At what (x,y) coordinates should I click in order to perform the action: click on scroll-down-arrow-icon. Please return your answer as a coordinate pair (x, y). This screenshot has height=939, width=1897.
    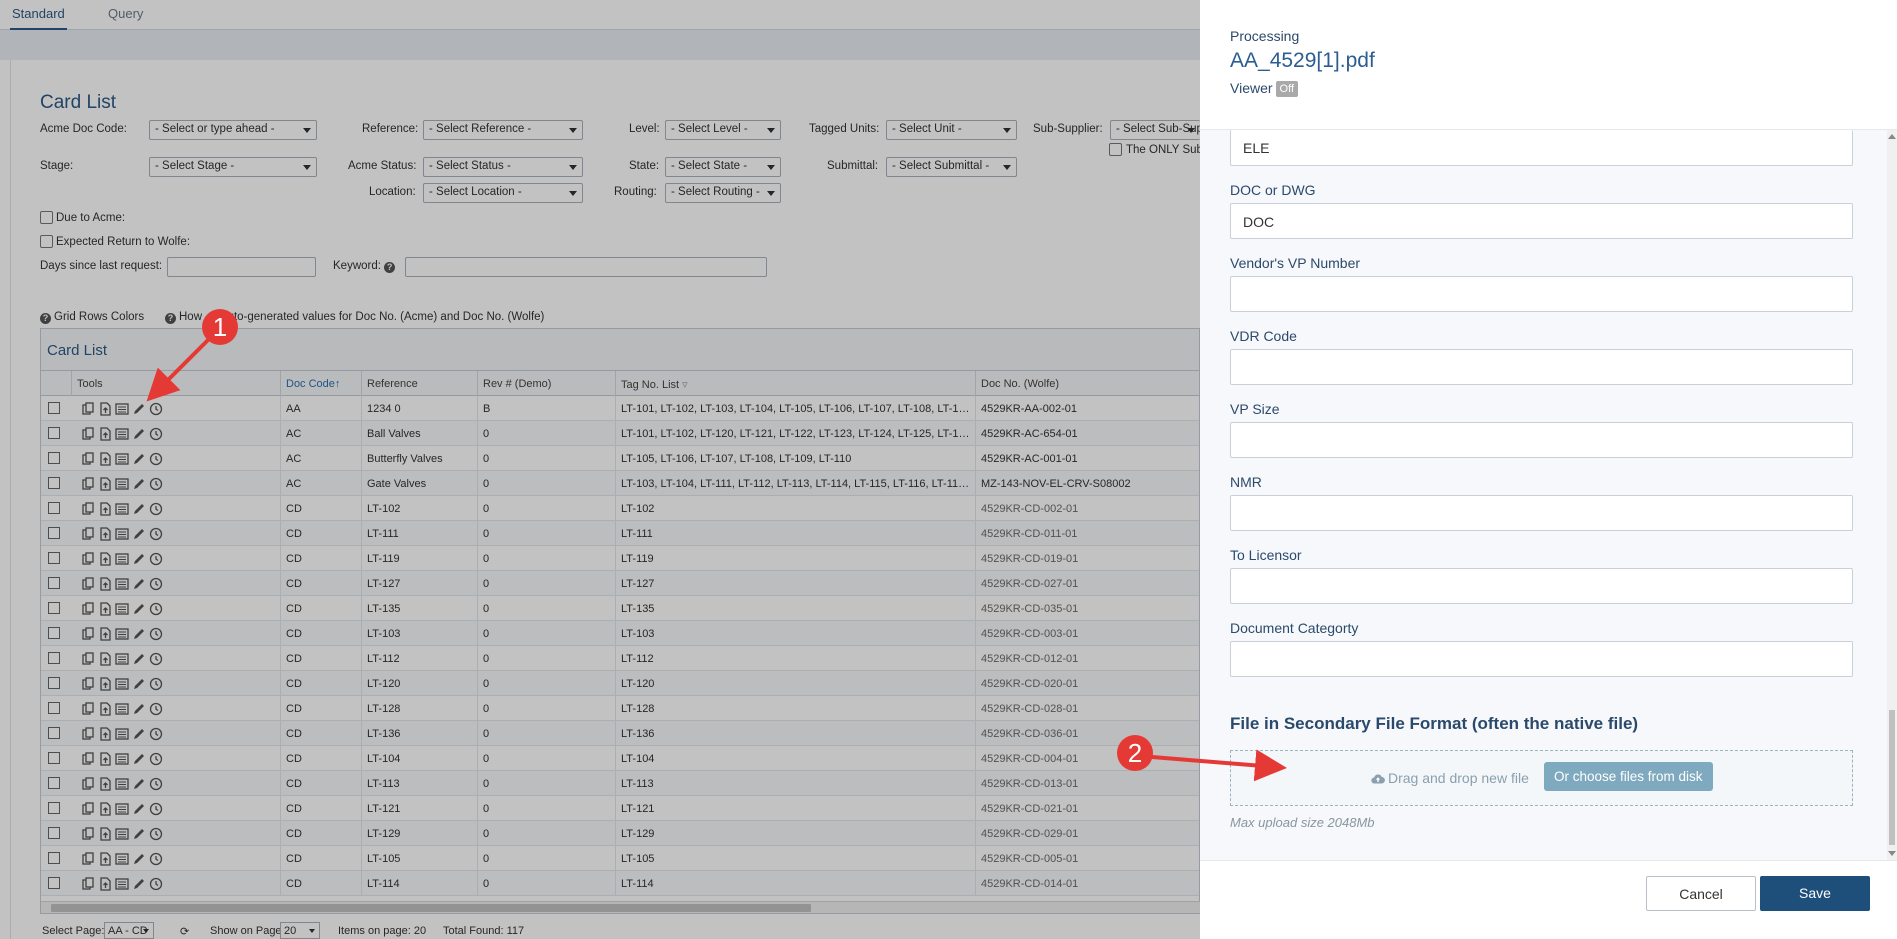
    Looking at the image, I should click on (1892, 853).